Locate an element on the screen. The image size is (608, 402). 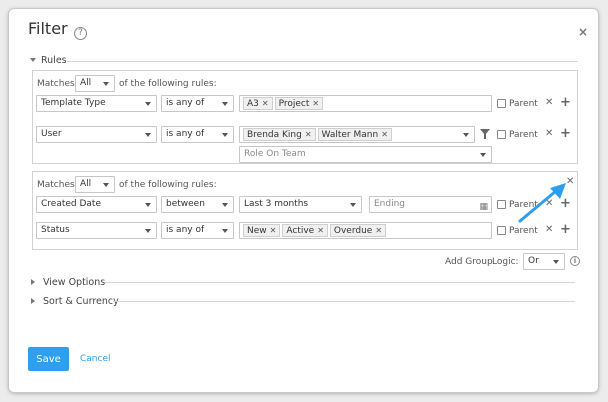
chip-label: Walter Mann is located at coordinates (350, 135).